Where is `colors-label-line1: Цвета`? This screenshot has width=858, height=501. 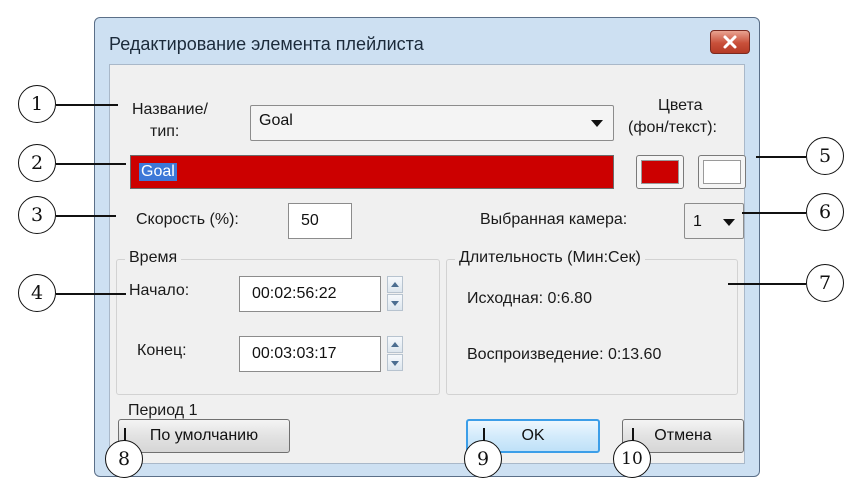 colors-label-line1: Цвета is located at coordinates (680, 105).